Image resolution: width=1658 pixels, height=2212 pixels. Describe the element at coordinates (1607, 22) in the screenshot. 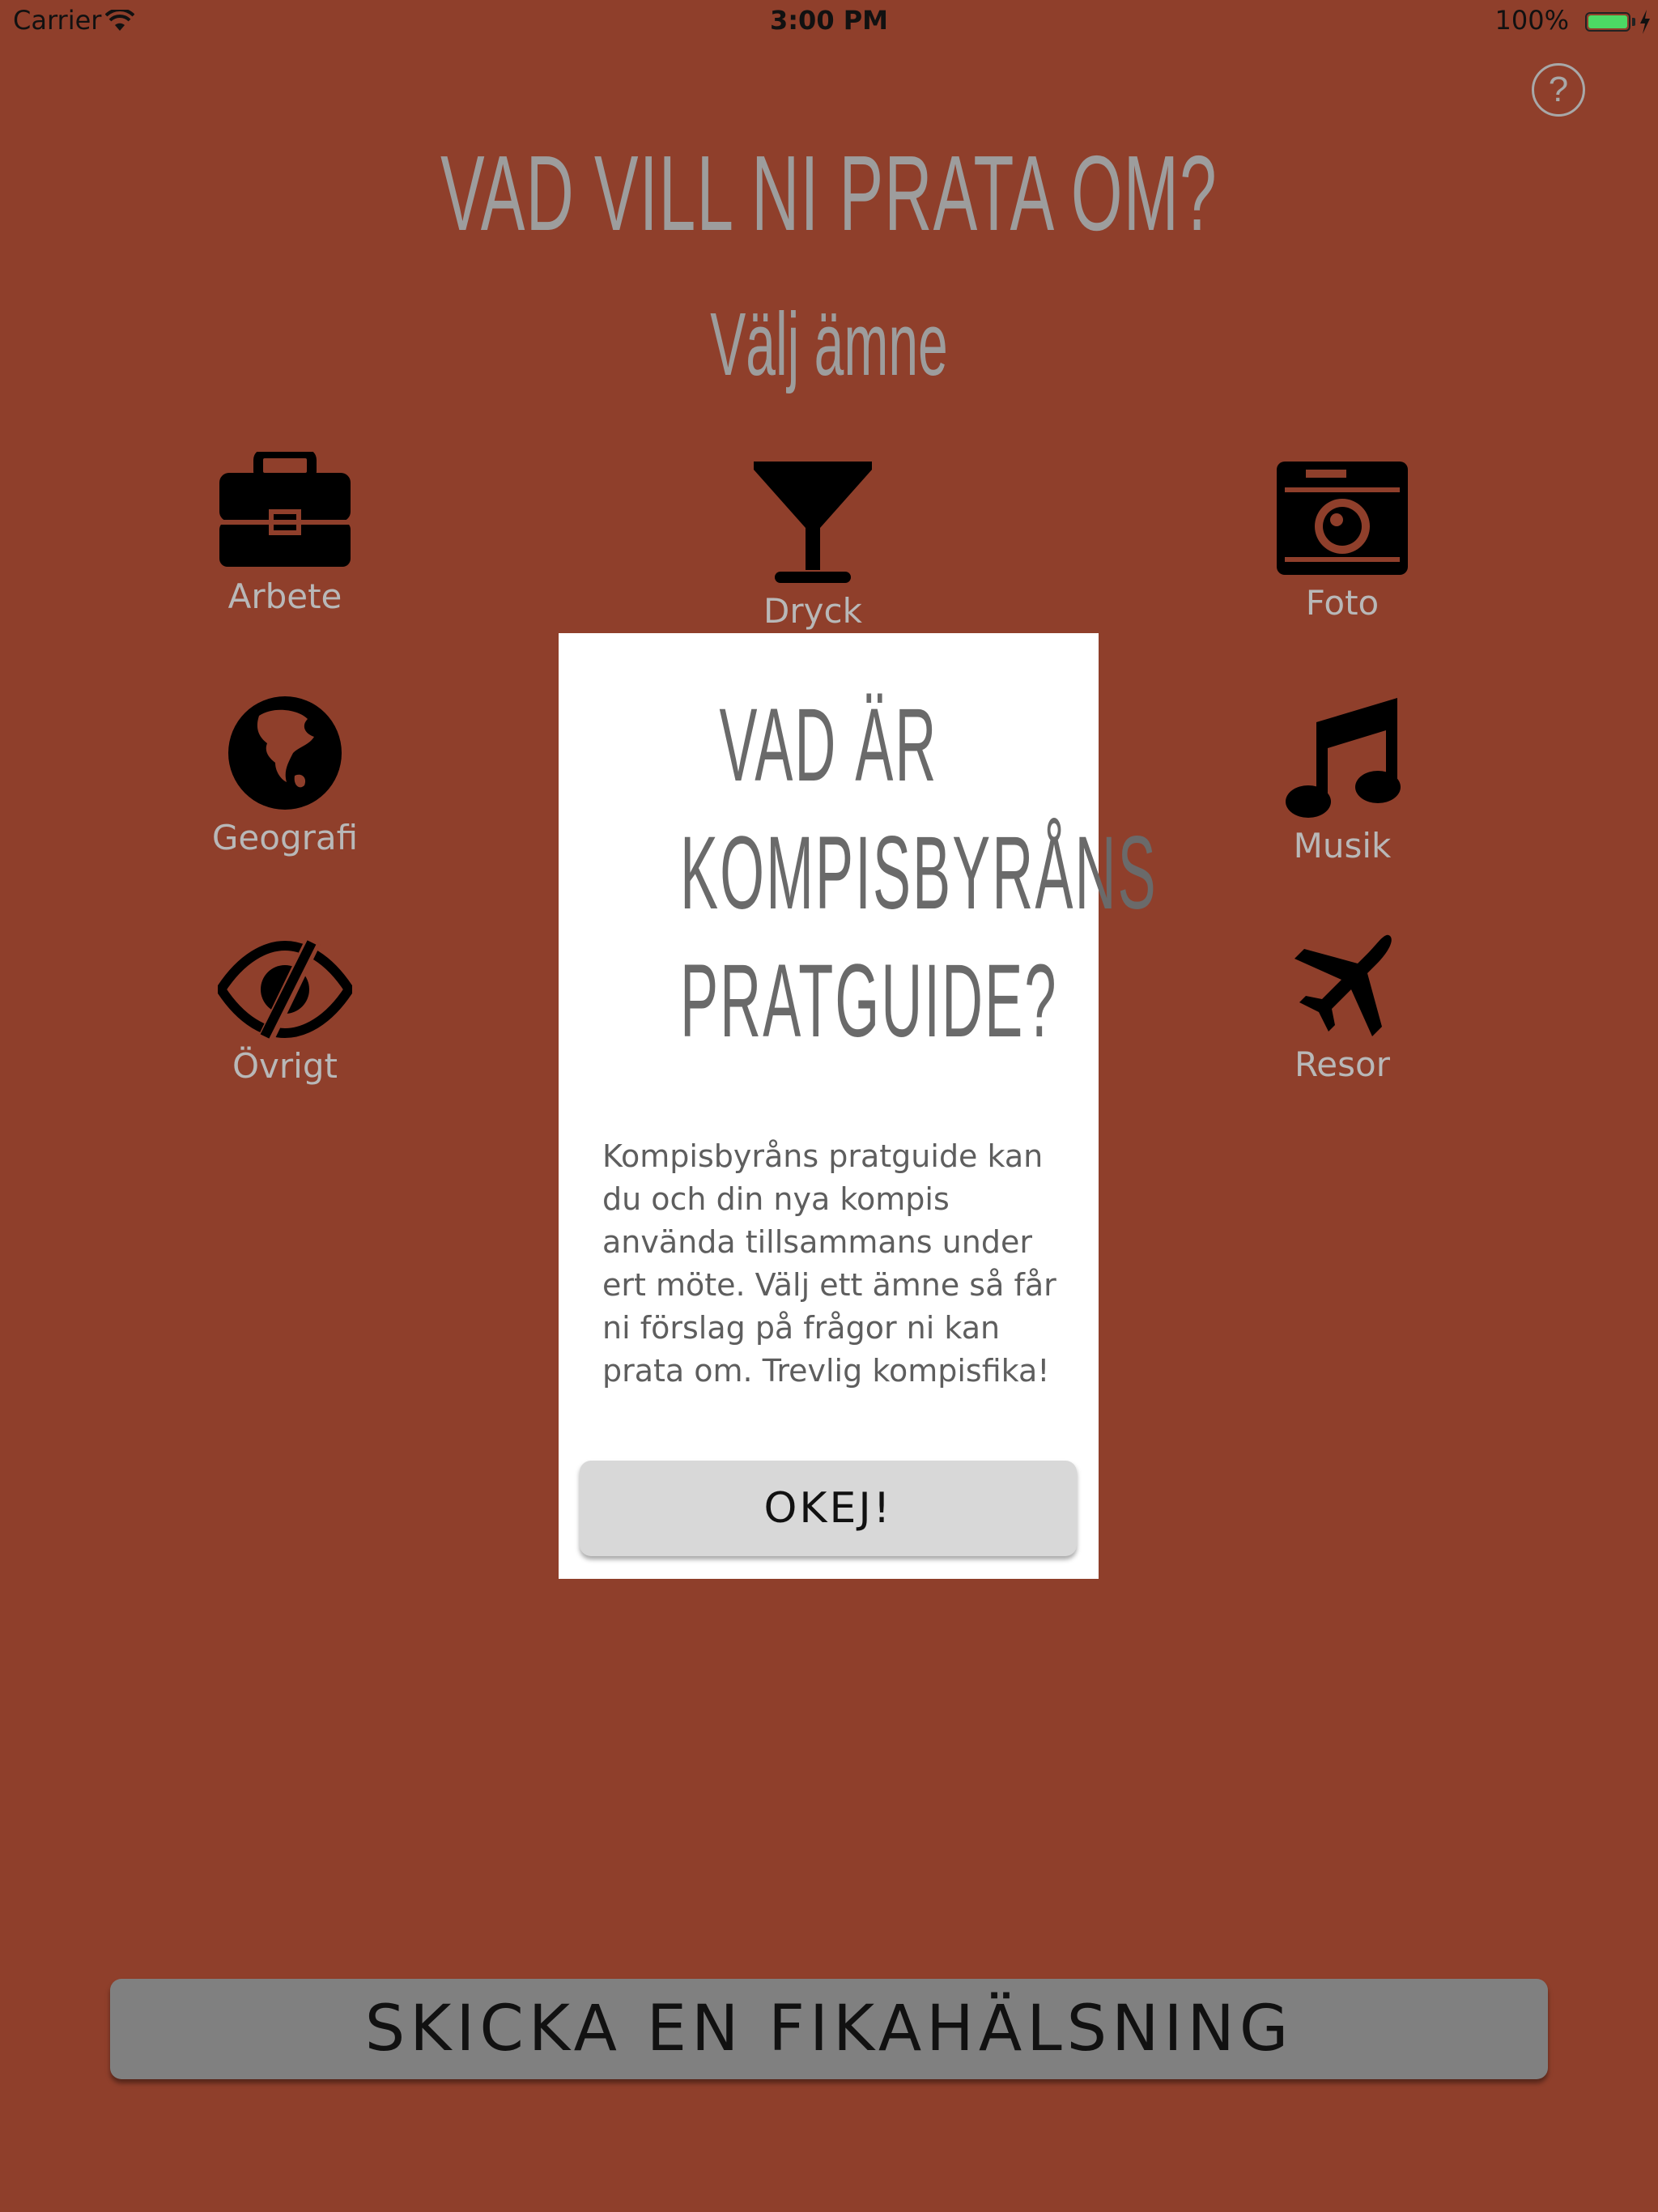

I see `battery-icon` at that location.